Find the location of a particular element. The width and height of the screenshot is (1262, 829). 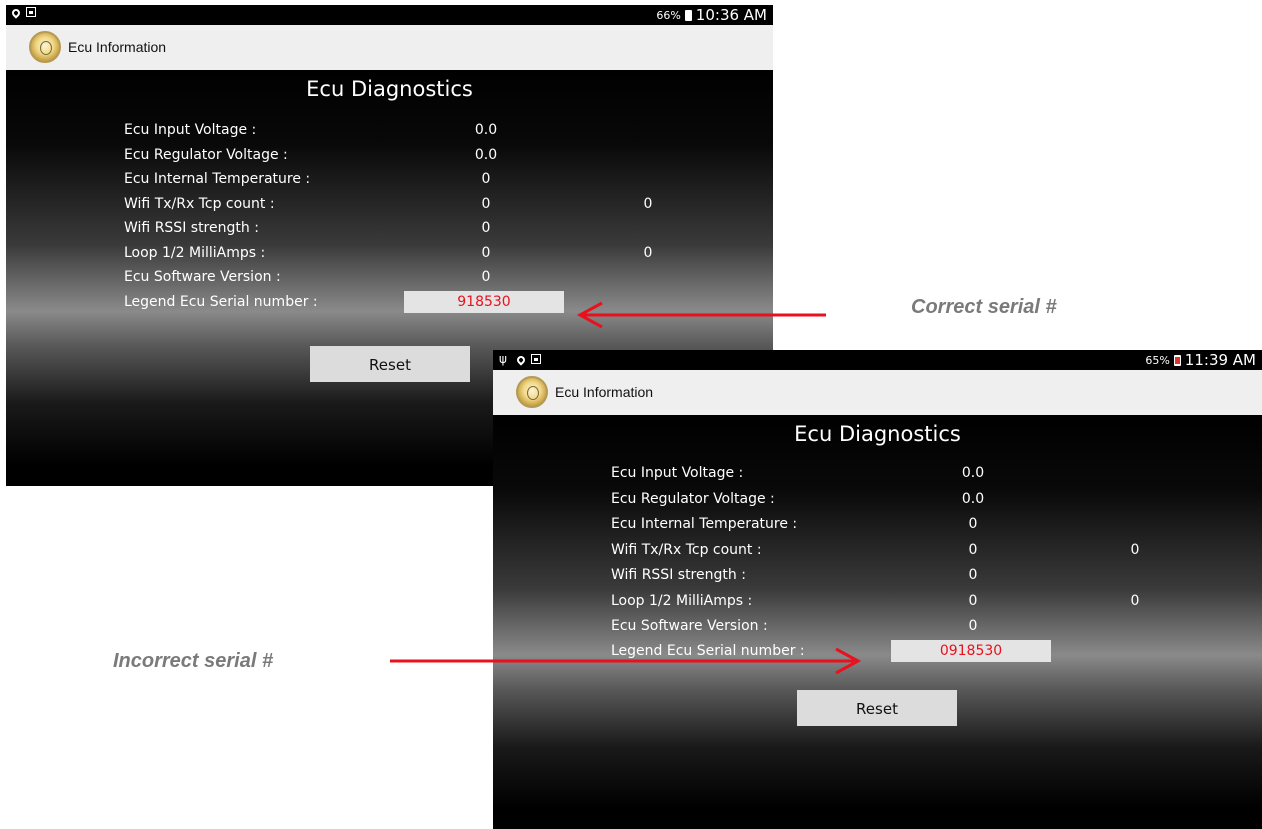

arrow-correct is located at coordinates (701, 315).